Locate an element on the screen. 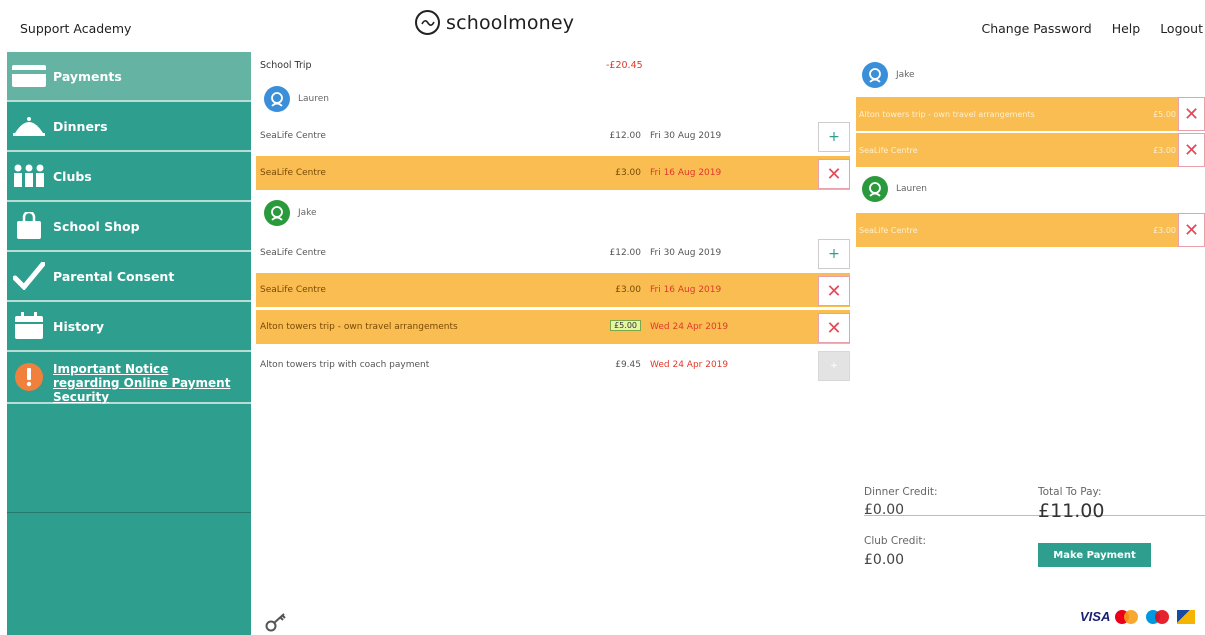 This screenshot has height=635, width=1205. sidebar-item-label: Payments is located at coordinates (87, 76).